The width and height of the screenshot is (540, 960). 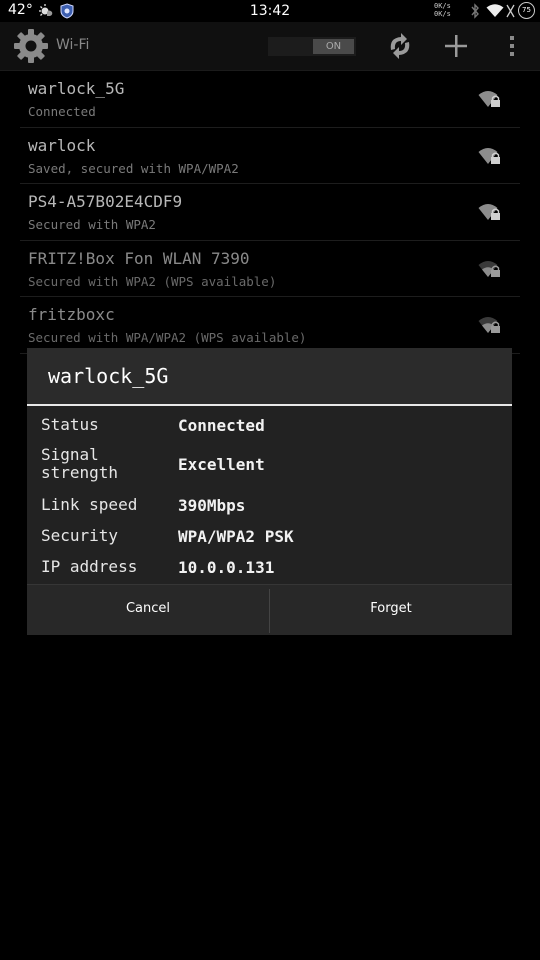 I want to click on add-network-icon, so click(x=456, y=46).